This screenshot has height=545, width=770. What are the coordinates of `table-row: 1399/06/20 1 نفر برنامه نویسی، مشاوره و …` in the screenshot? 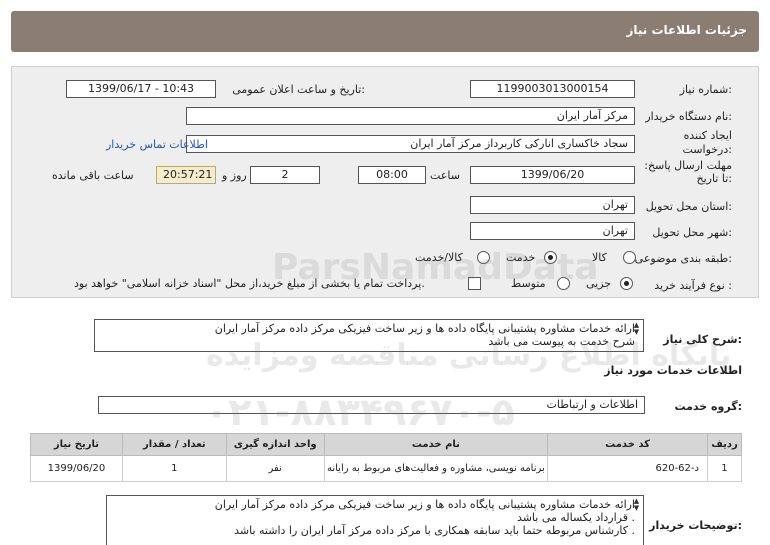 It's located at (386, 468).